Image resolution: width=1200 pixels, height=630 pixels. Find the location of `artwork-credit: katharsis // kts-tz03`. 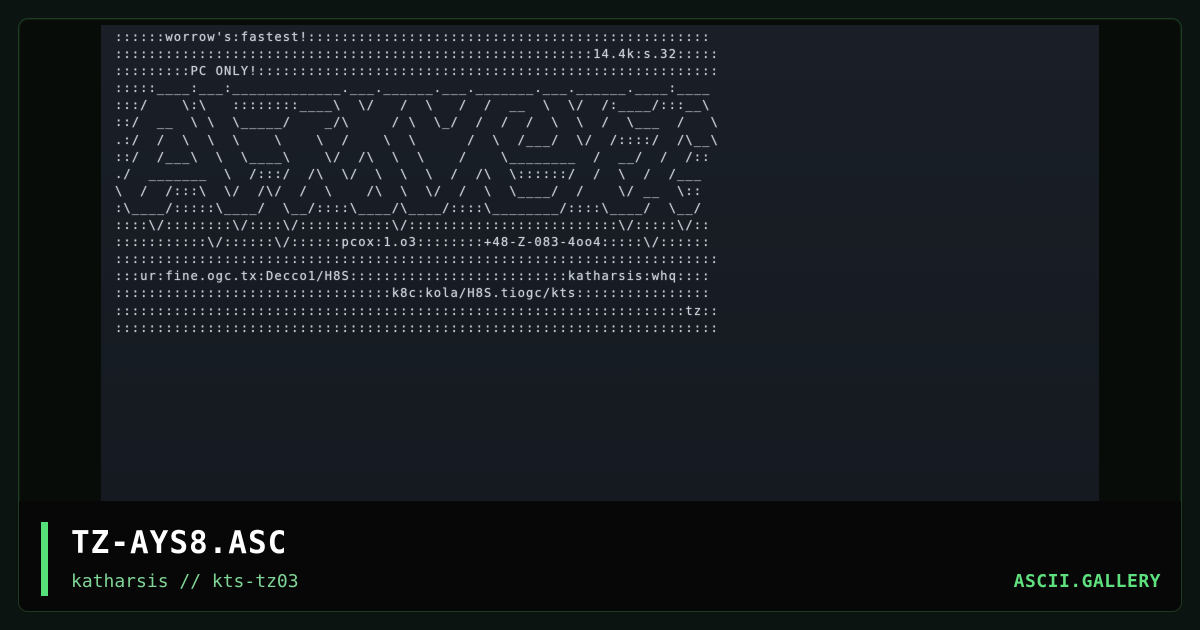

artwork-credit: katharsis // kts-tz03 is located at coordinates (185, 581).